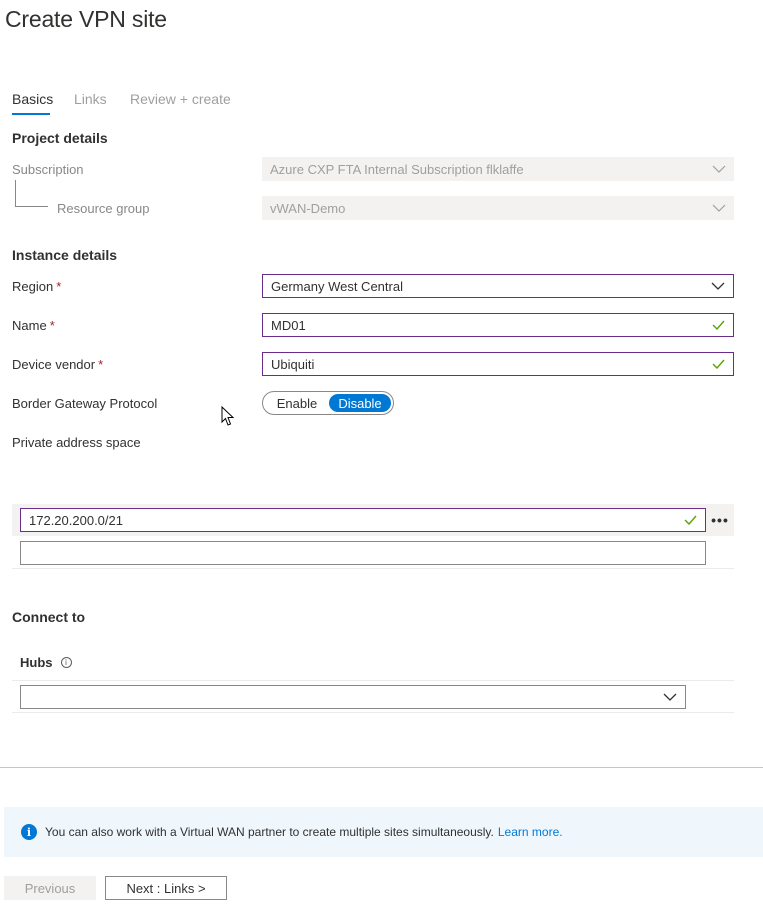 This screenshot has height=913, width=763. What do you see at coordinates (48, 169) in the screenshot?
I see `subscription-label: Subscription` at bounding box center [48, 169].